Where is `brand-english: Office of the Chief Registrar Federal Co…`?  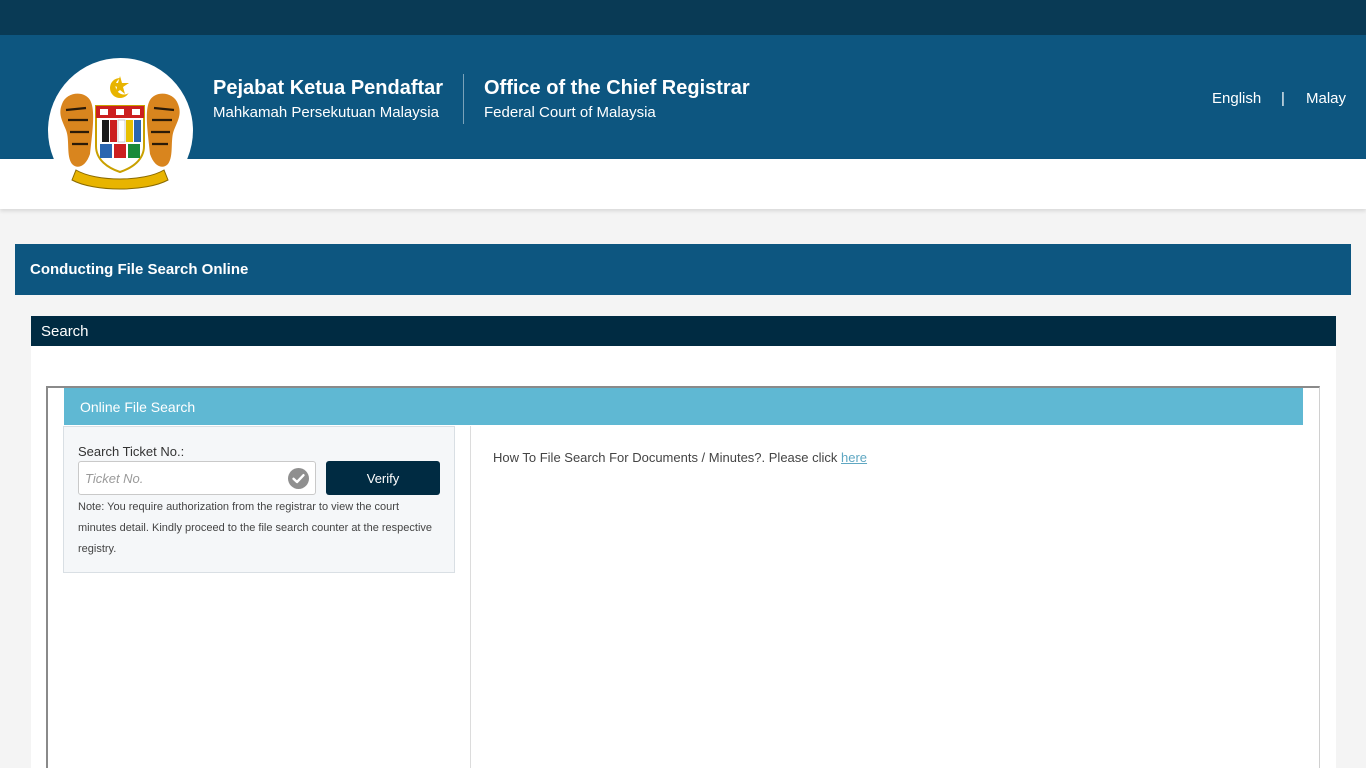 brand-english: Office of the Chief Registrar Federal Co… is located at coordinates (617, 99).